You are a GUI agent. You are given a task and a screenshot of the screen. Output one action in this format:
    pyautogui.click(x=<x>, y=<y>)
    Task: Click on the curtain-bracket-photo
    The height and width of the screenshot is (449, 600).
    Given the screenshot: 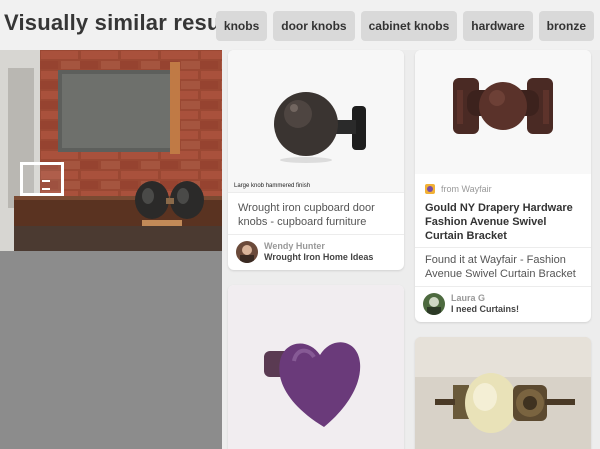 What is the action you would take?
    pyautogui.click(x=503, y=112)
    